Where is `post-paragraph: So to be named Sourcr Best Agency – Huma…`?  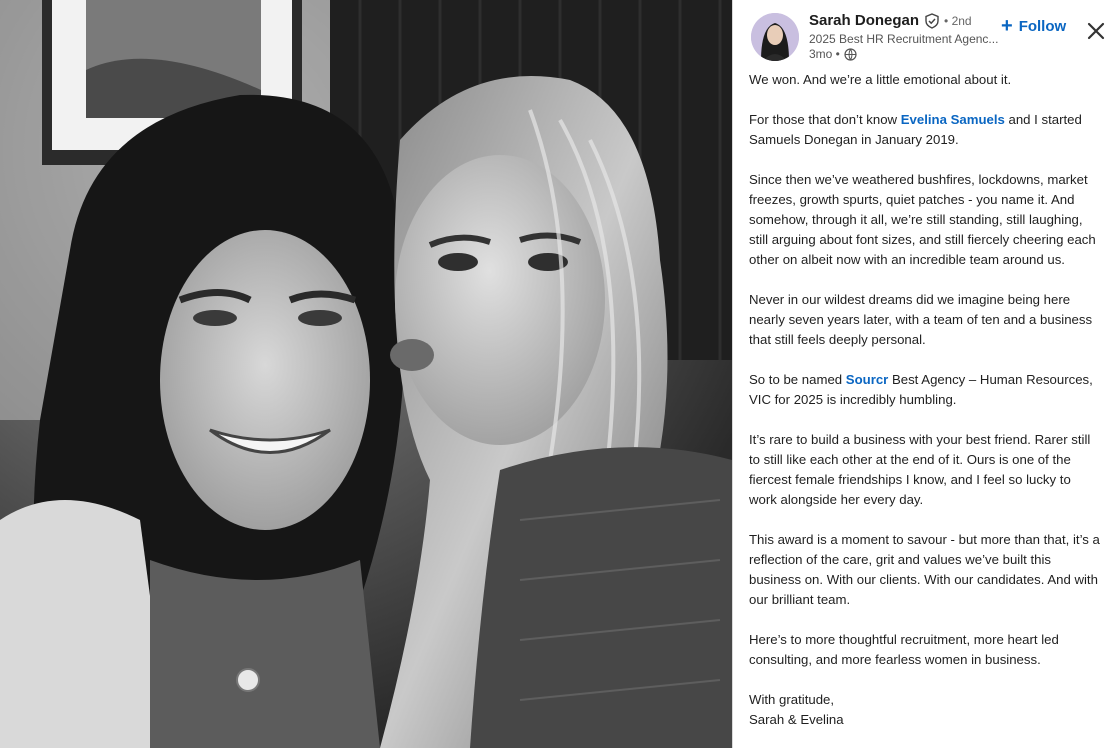
post-paragraph: So to be named Sourcr Best Agency – Huma… is located at coordinates (925, 390).